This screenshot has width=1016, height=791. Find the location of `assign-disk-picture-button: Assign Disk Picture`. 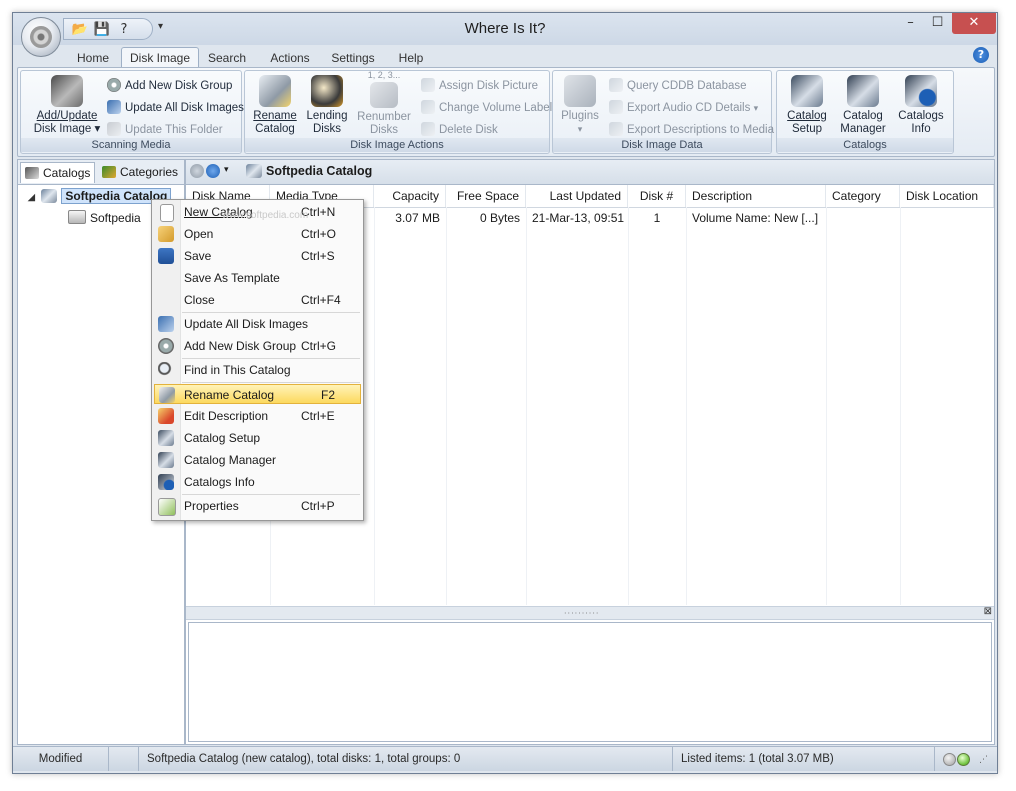

assign-disk-picture-button: Assign Disk Picture is located at coordinates (479, 86).